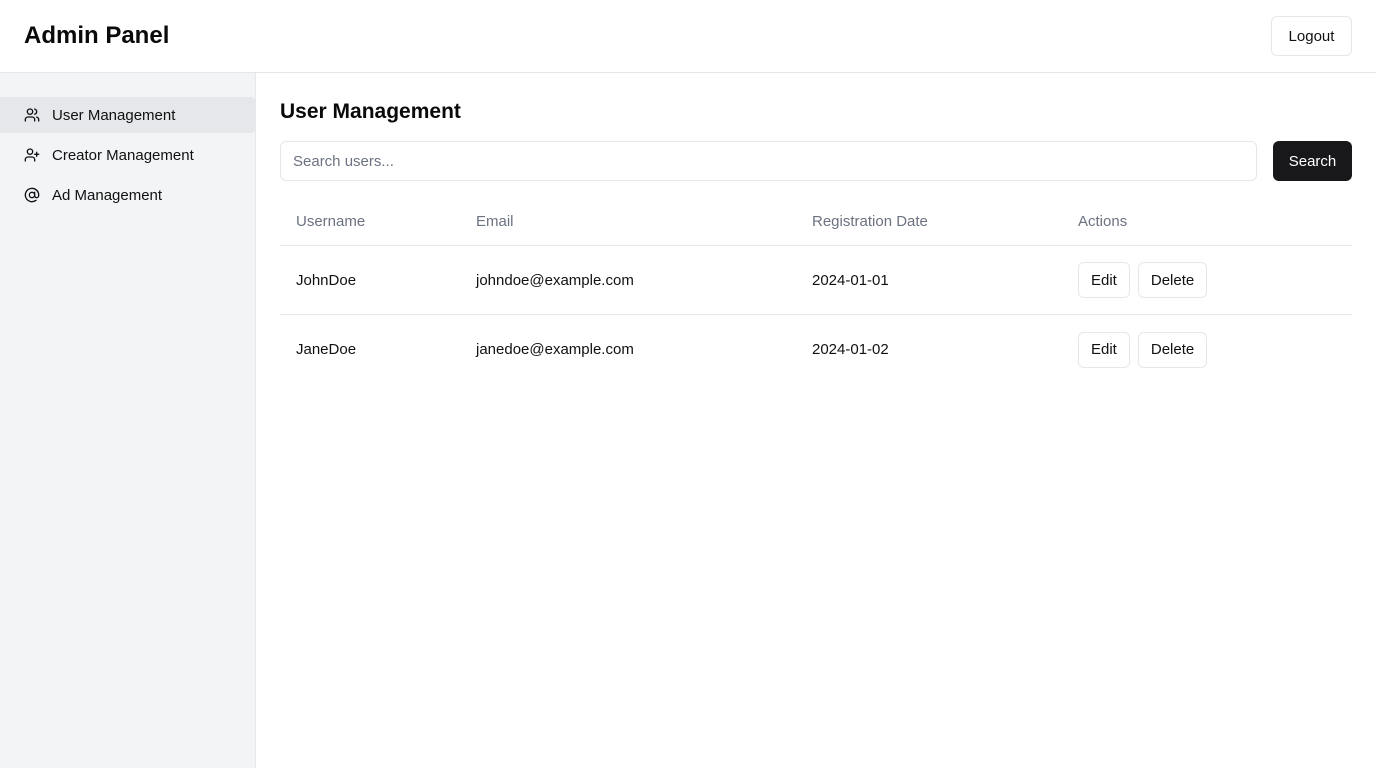 The width and height of the screenshot is (1376, 768). Describe the element at coordinates (326, 349) in the screenshot. I see `username-cell: JaneDoe` at that location.